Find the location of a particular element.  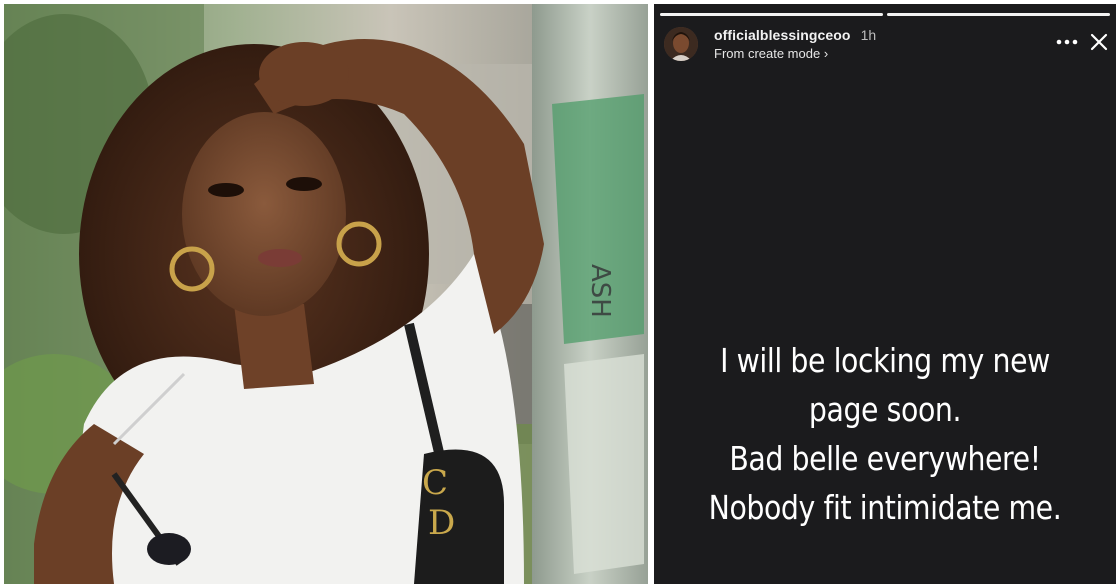

more-options-button is located at coordinates (1067, 42).